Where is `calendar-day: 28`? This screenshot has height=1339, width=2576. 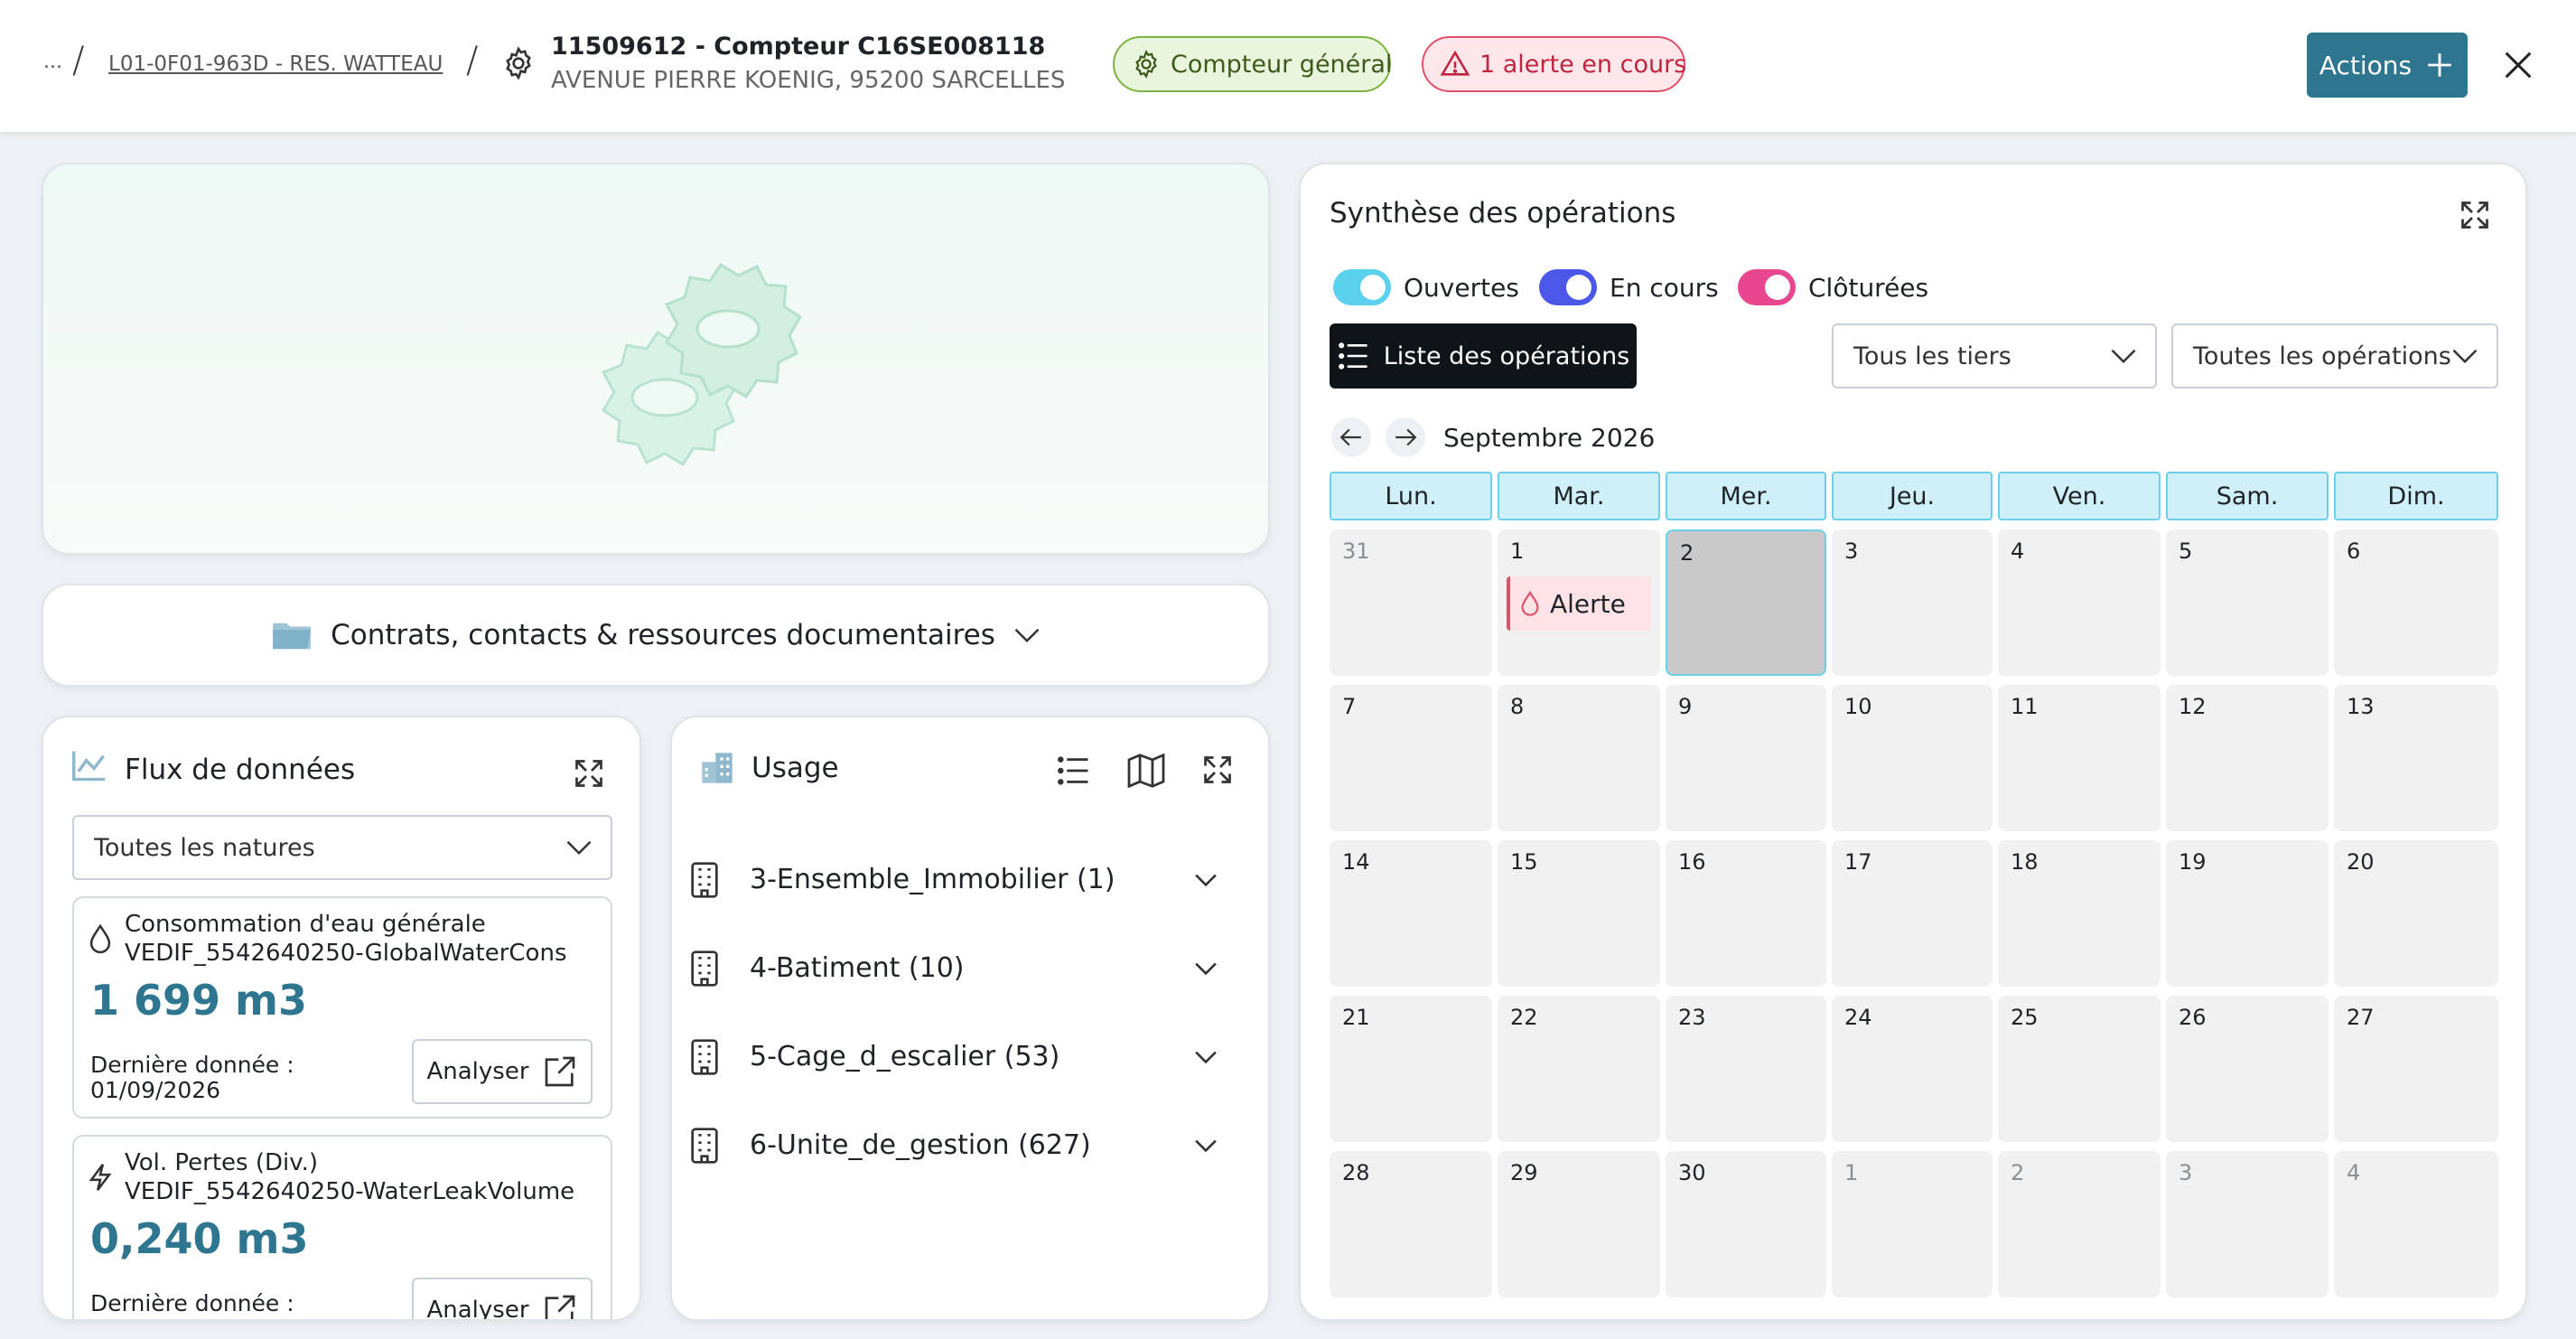 calendar-day: 28 is located at coordinates (1411, 1224).